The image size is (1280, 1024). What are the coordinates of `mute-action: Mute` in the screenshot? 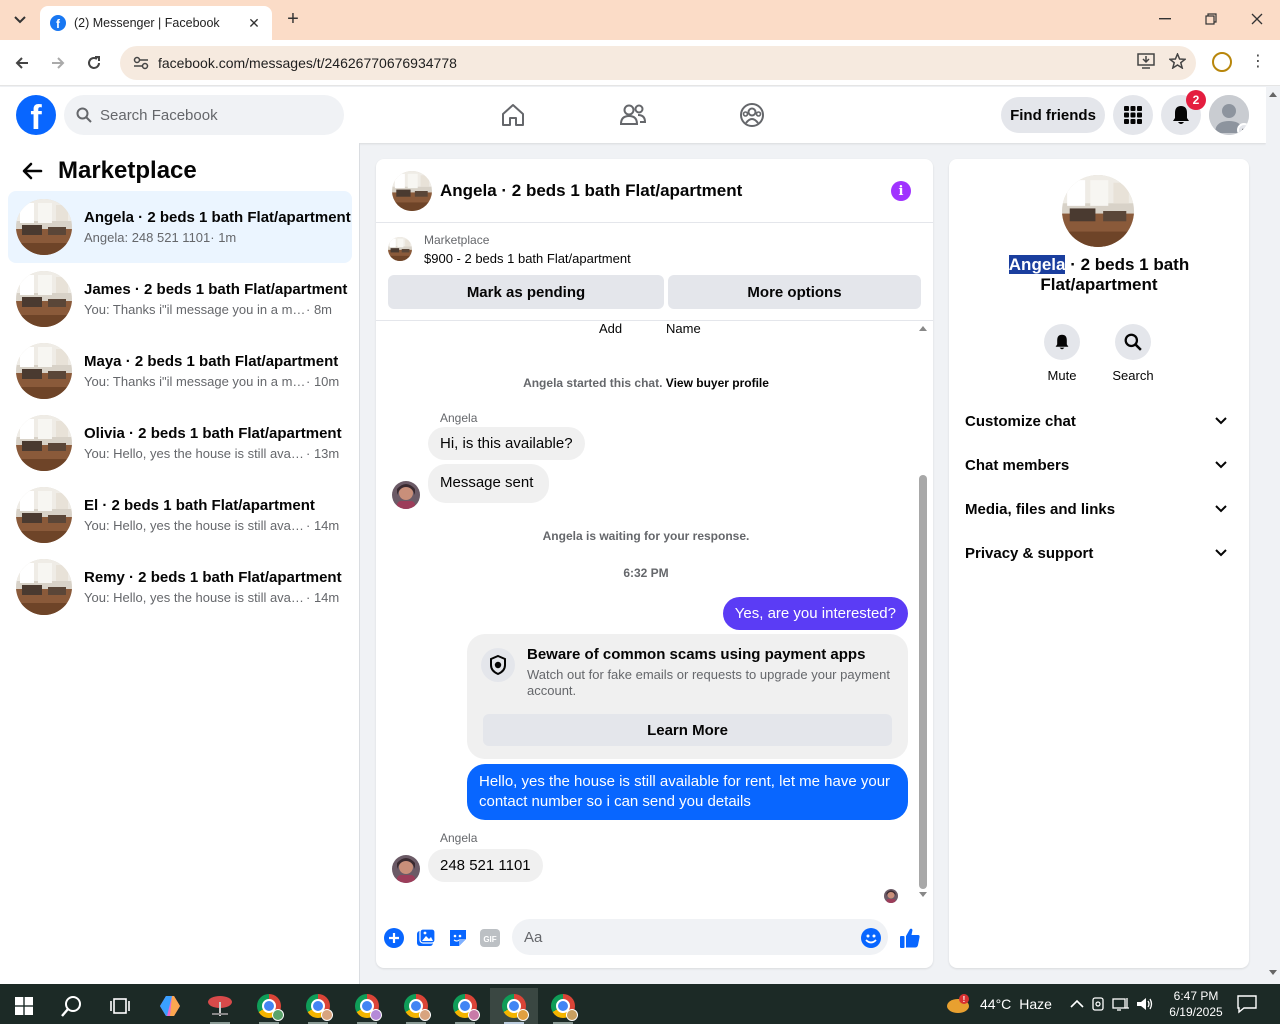 It's located at (1062, 353).